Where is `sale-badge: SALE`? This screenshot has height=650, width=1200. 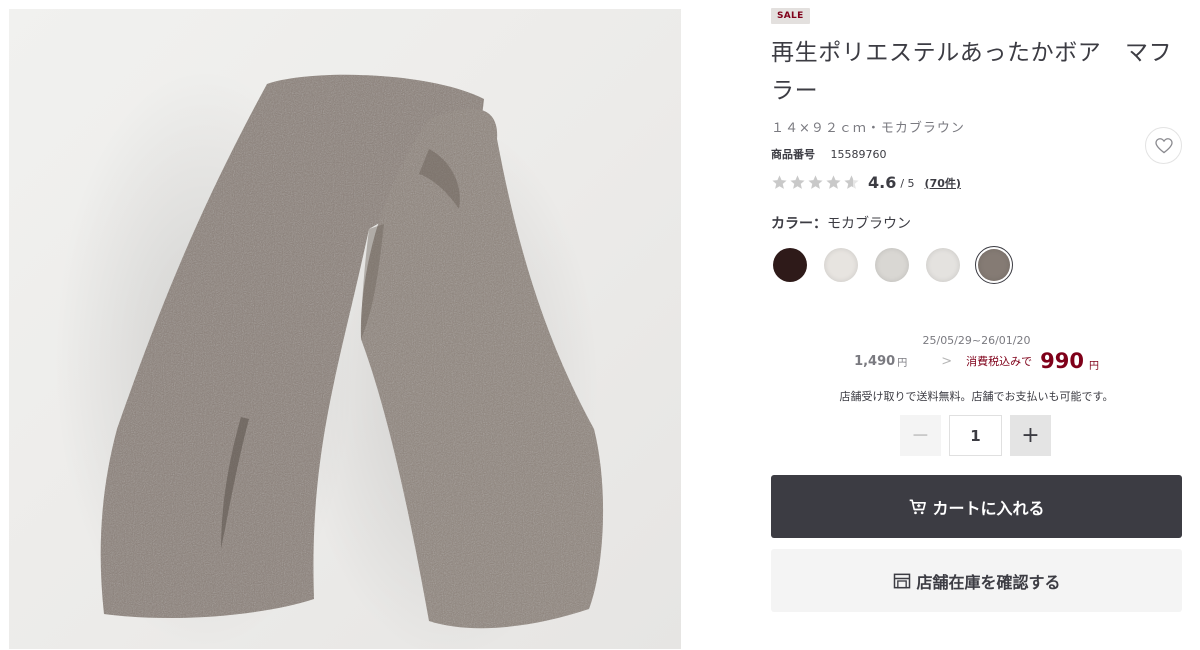
sale-badge: SALE is located at coordinates (790, 16).